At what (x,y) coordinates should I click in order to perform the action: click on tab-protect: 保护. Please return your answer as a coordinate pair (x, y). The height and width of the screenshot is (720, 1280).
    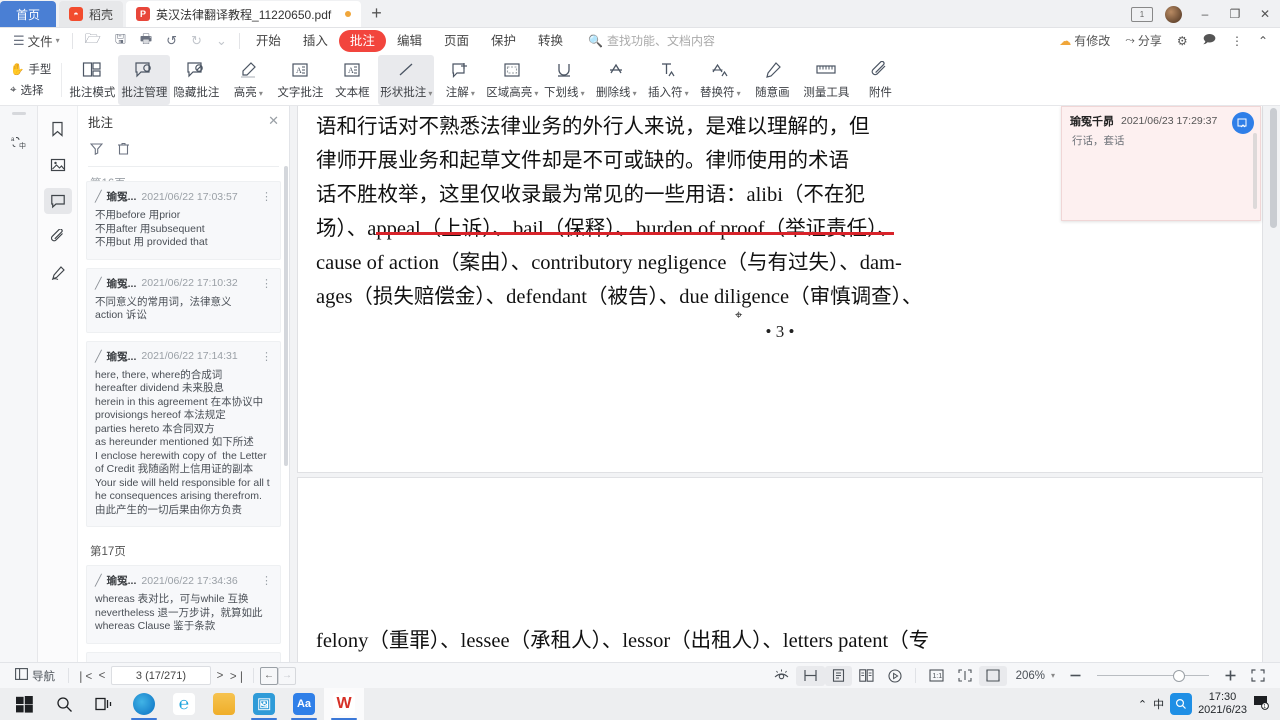
    Looking at the image, I should click on (503, 41).